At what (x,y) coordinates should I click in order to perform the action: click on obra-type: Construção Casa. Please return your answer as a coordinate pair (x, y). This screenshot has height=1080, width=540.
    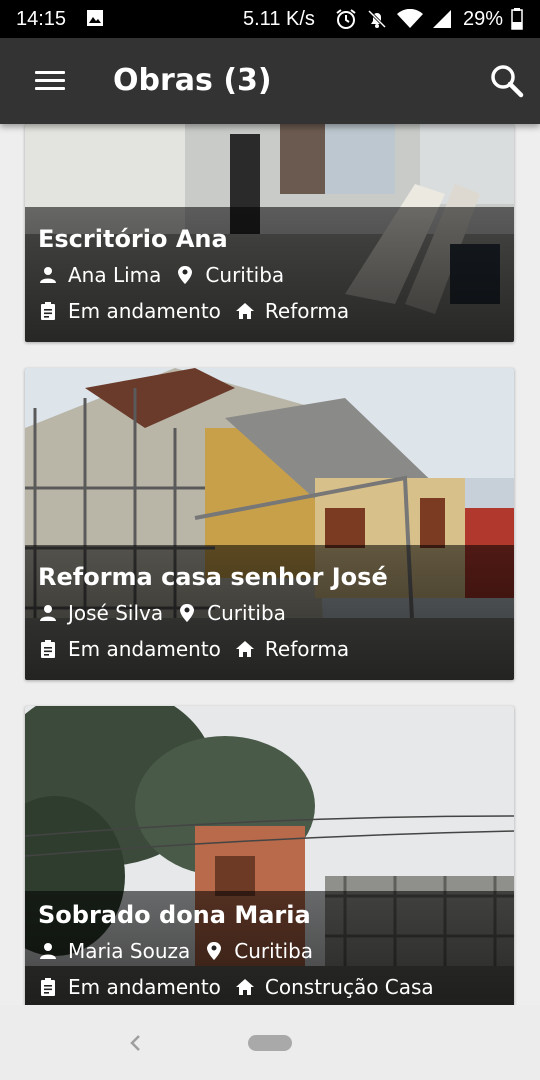
    Looking at the image, I should click on (349, 987).